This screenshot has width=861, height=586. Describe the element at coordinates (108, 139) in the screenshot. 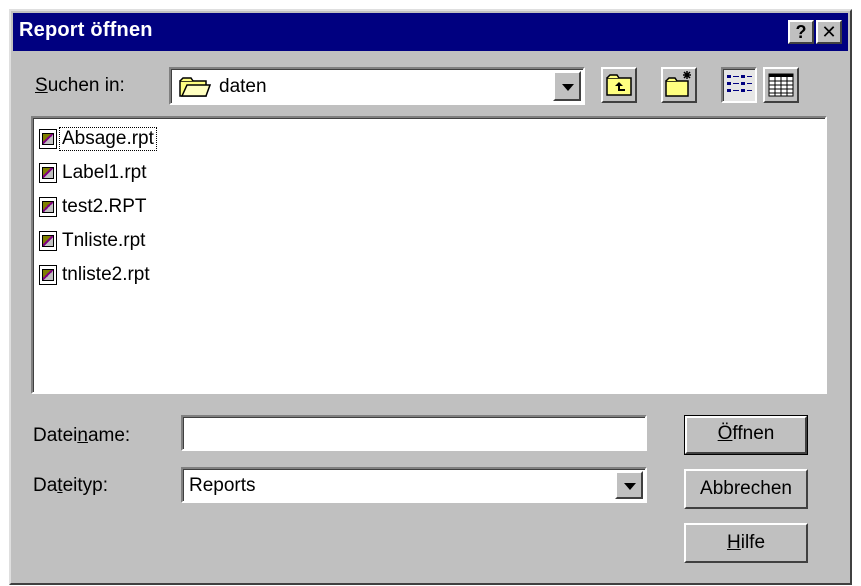

I see `file-name: Absage.rpt` at that location.